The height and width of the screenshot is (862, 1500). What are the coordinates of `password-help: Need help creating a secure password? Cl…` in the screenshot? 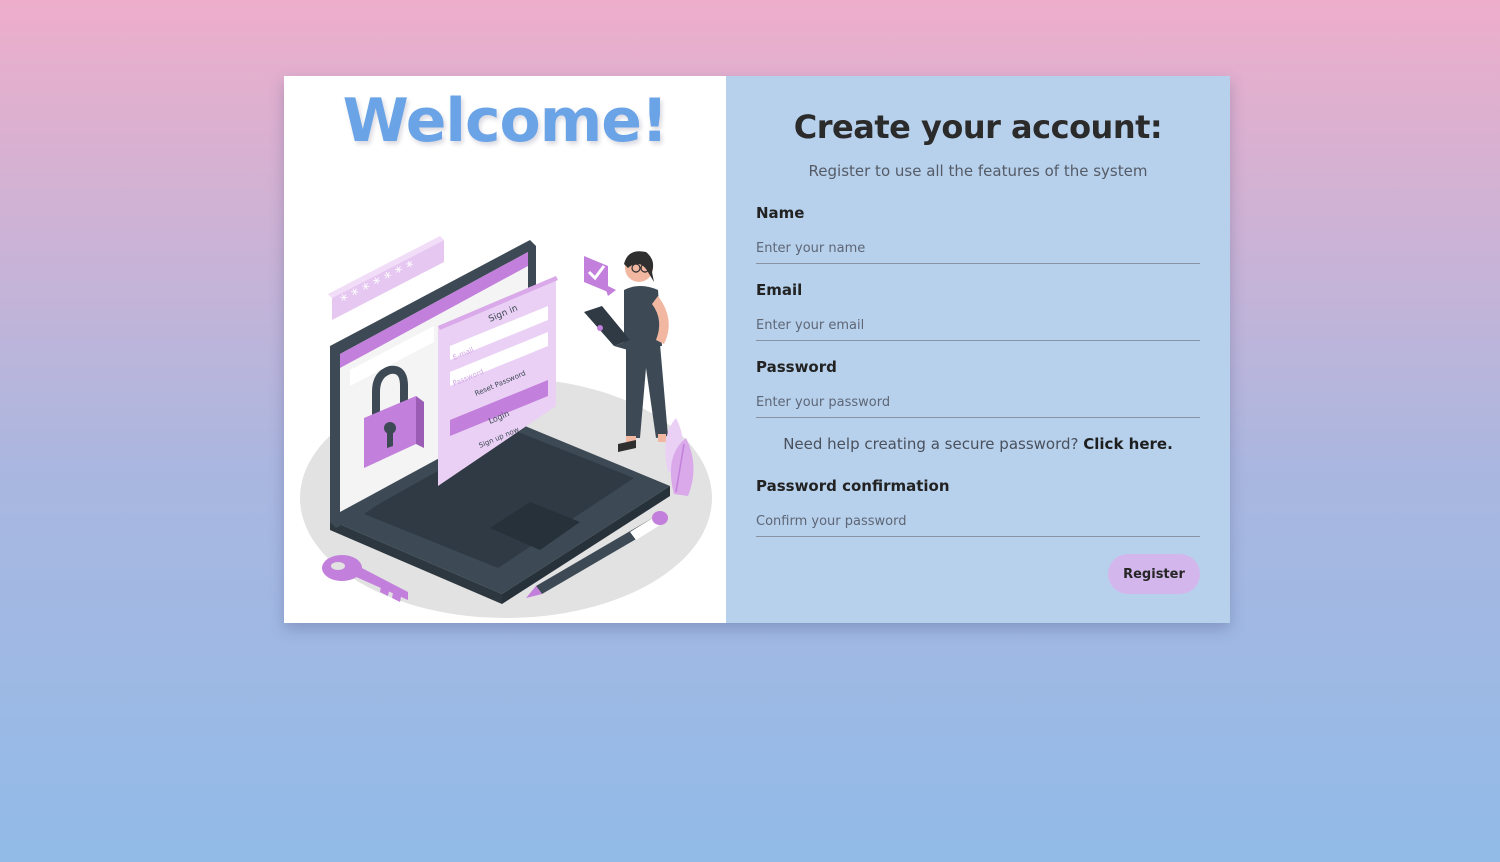 It's located at (978, 444).